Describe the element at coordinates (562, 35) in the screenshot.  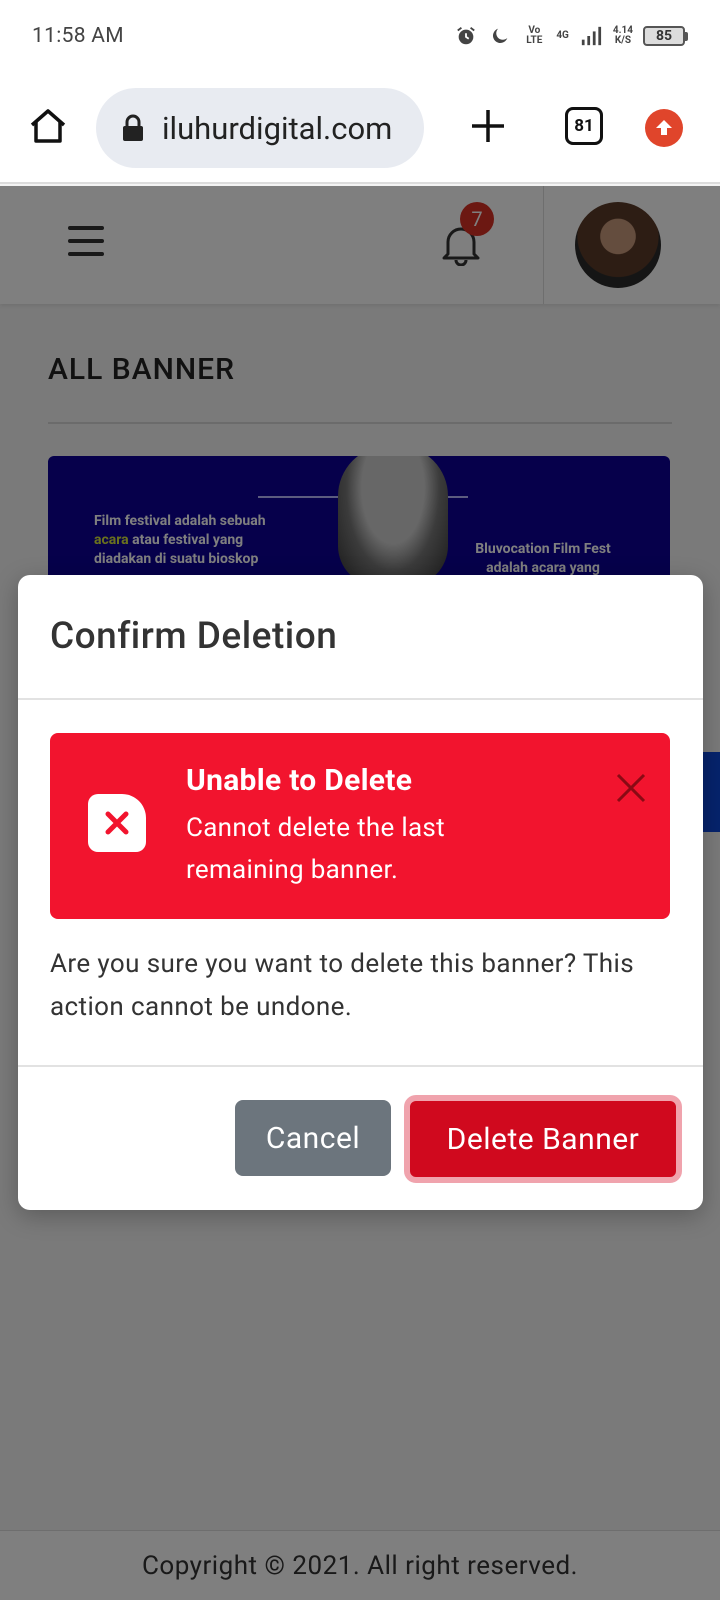
I see `network-type: 4G` at that location.